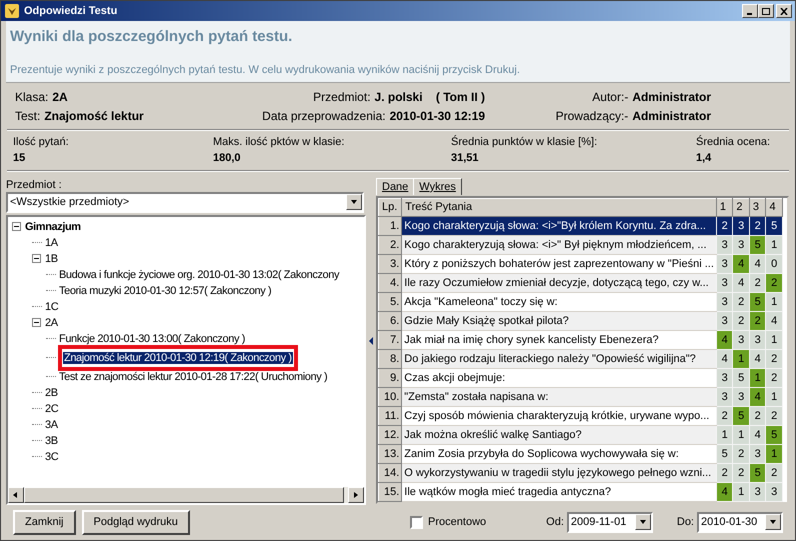 The height and width of the screenshot is (541, 796). Describe the element at coordinates (390, 264) in the screenshot. I see `row-number: 3.` at that location.